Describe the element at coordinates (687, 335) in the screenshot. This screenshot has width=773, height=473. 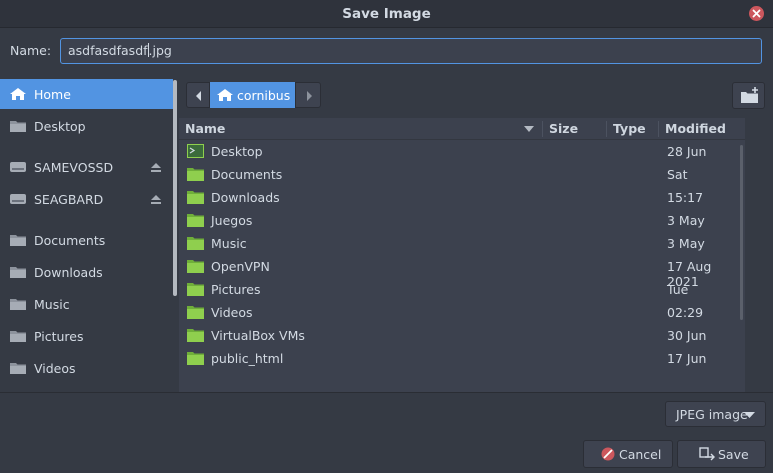
I see `file-modified: 30 Jun` at that location.